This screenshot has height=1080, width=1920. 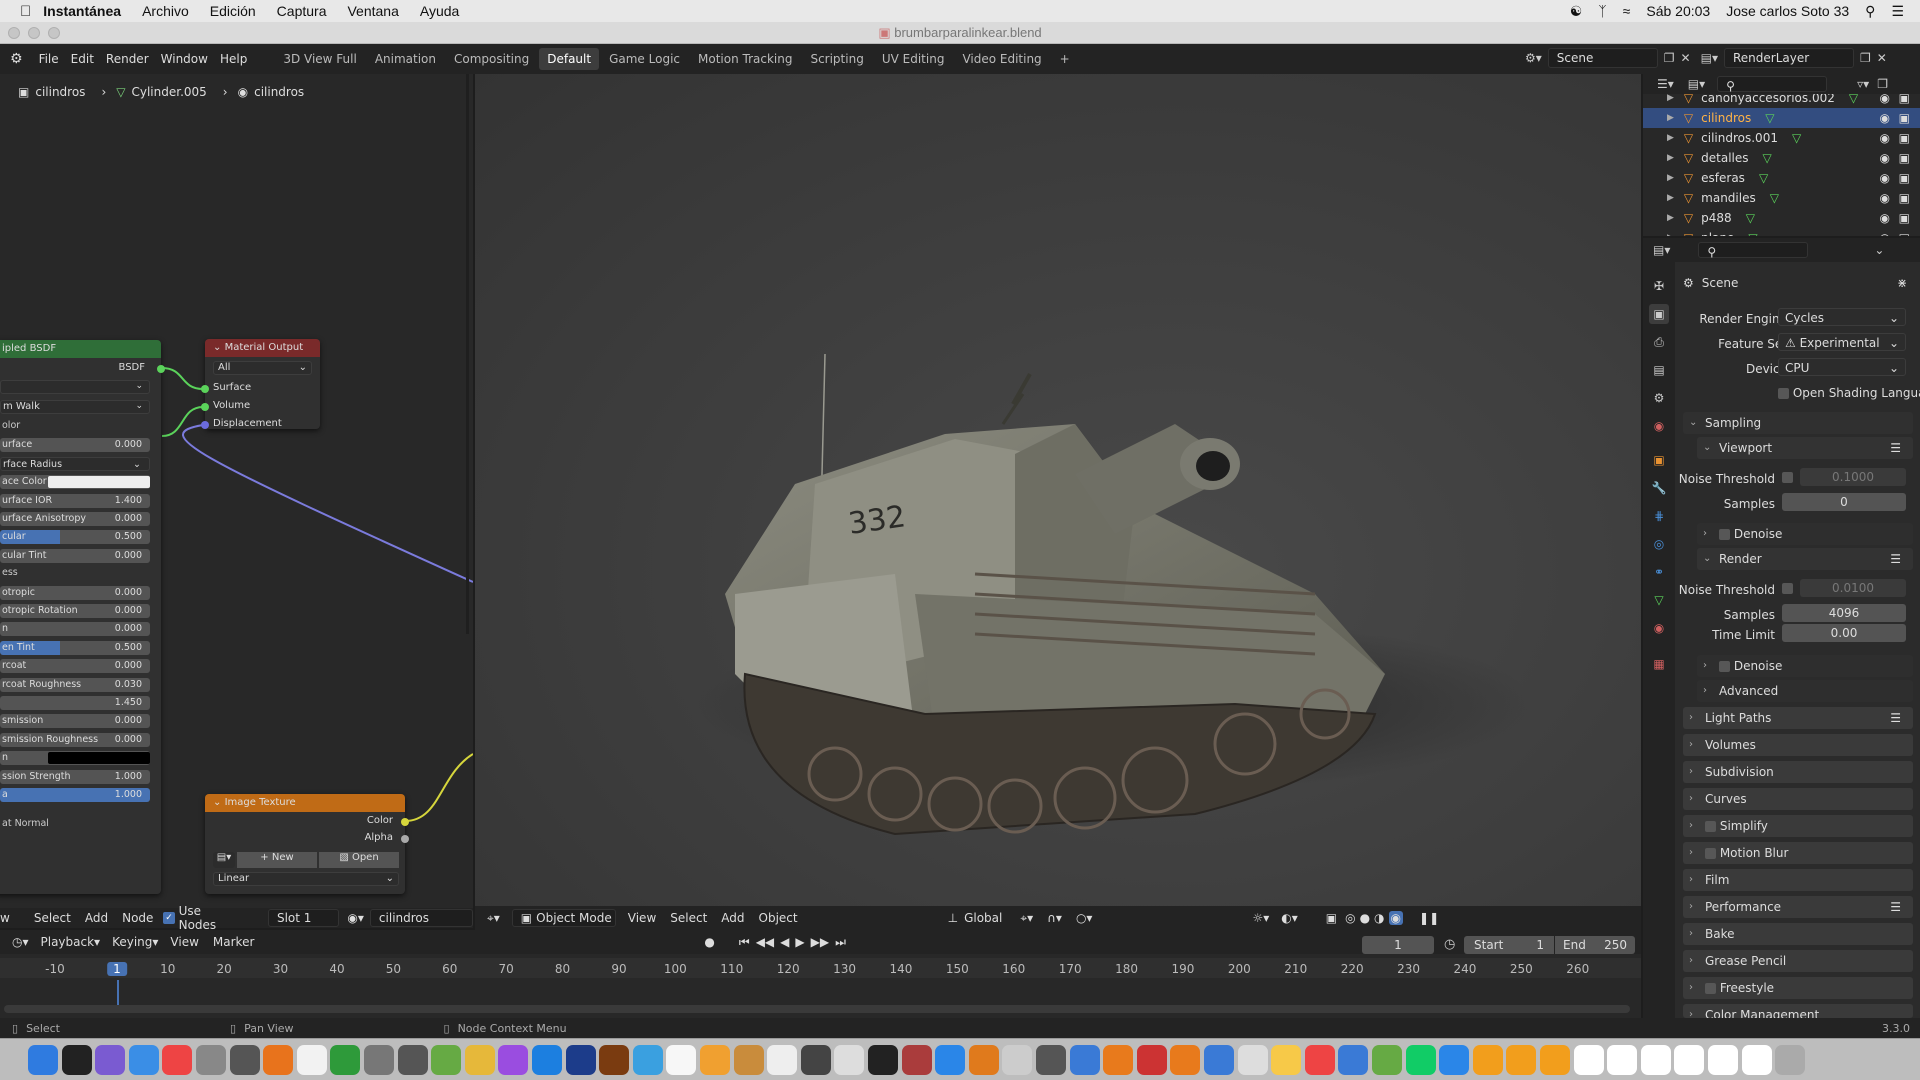 What do you see at coordinates (1798, 1013) in the screenshot?
I see `panel-color-management: › Color Management` at bounding box center [1798, 1013].